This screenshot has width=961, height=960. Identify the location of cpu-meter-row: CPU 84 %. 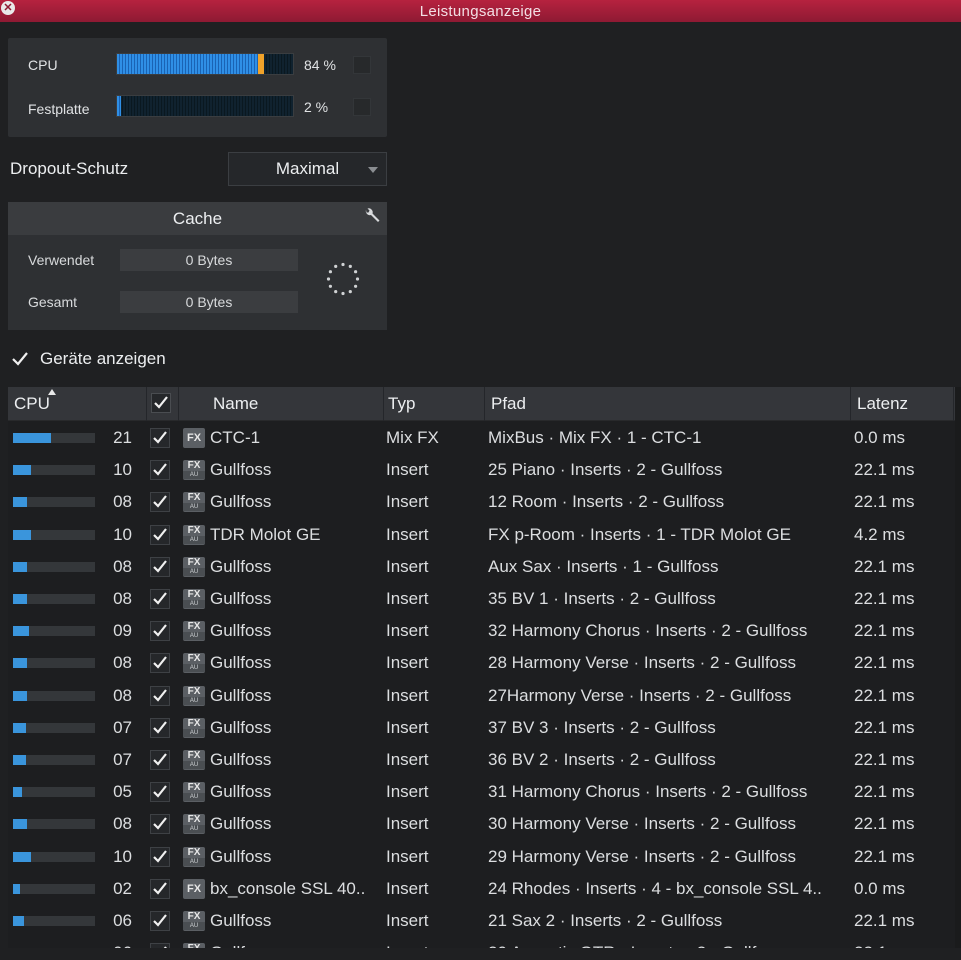
(197, 65).